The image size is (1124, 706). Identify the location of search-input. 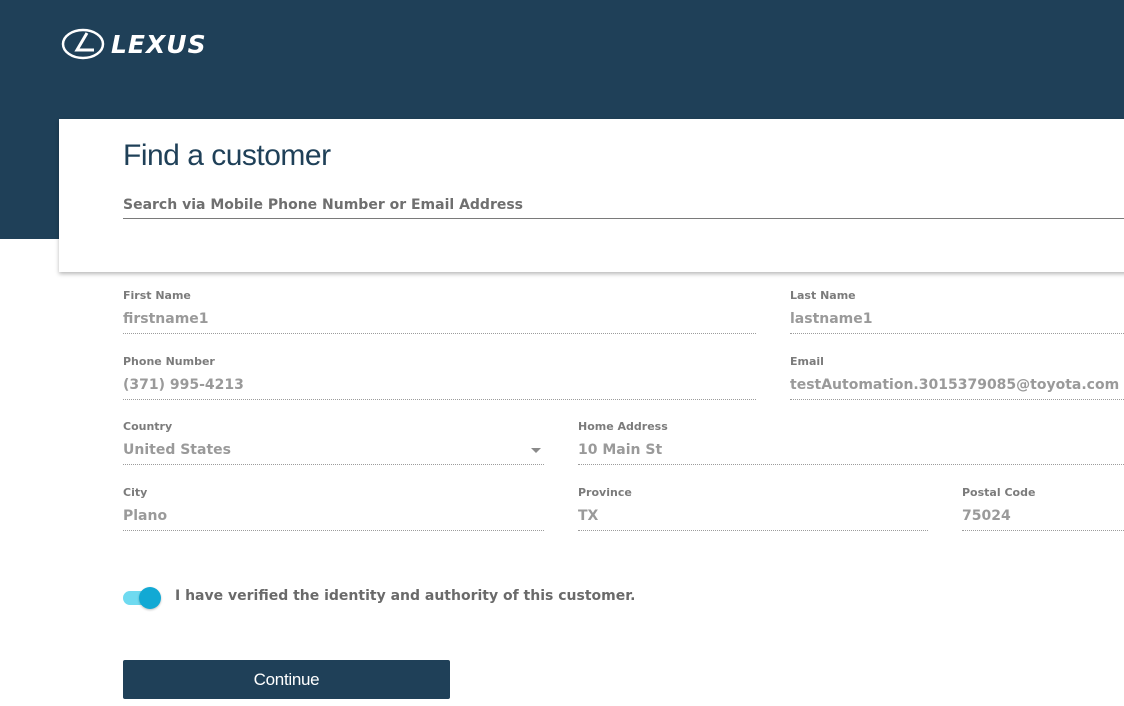
(623, 205).